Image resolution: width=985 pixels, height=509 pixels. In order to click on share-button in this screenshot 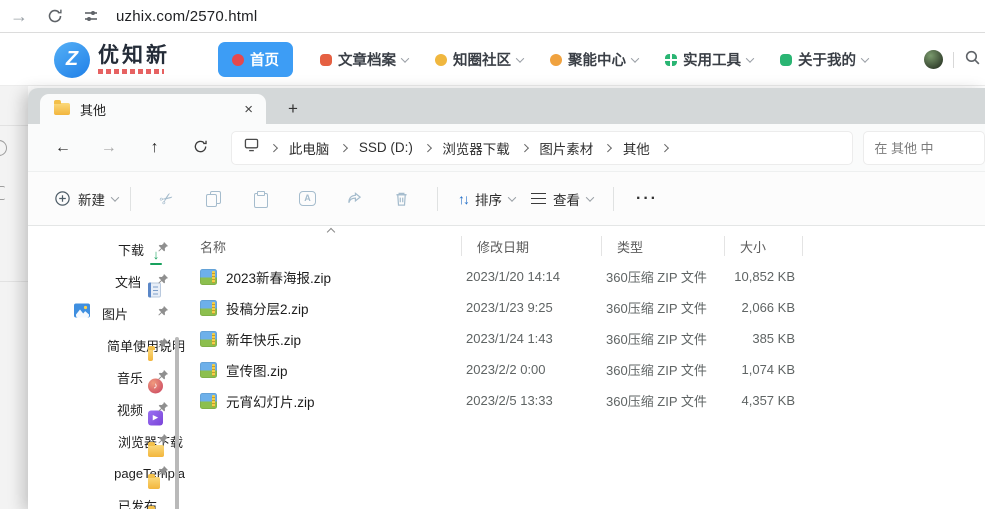, I will do `click(354, 198)`.